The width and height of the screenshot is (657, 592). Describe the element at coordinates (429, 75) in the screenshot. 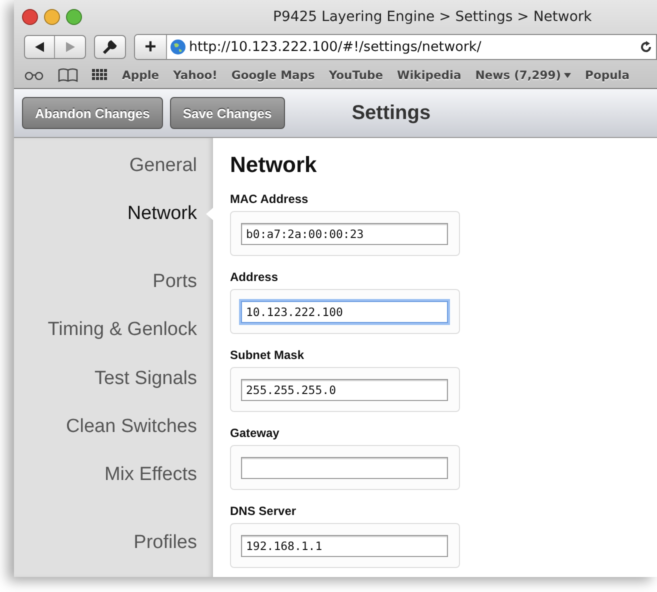

I see `bookmark-link: Wikipedia` at that location.